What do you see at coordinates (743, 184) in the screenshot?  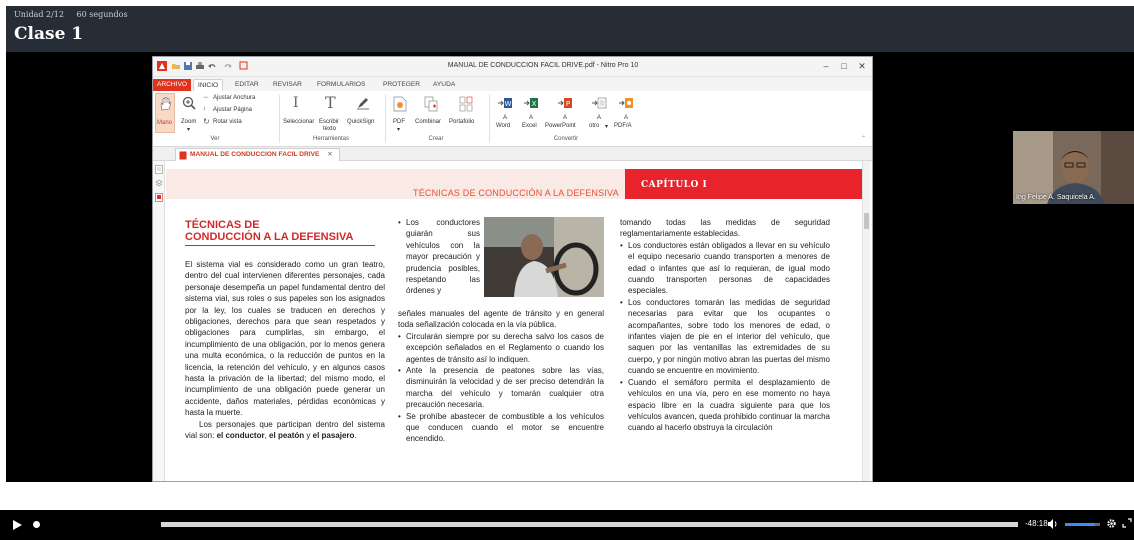 I see `chapter-banner: CAPÍTULO I` at bounding box center [743, 184].